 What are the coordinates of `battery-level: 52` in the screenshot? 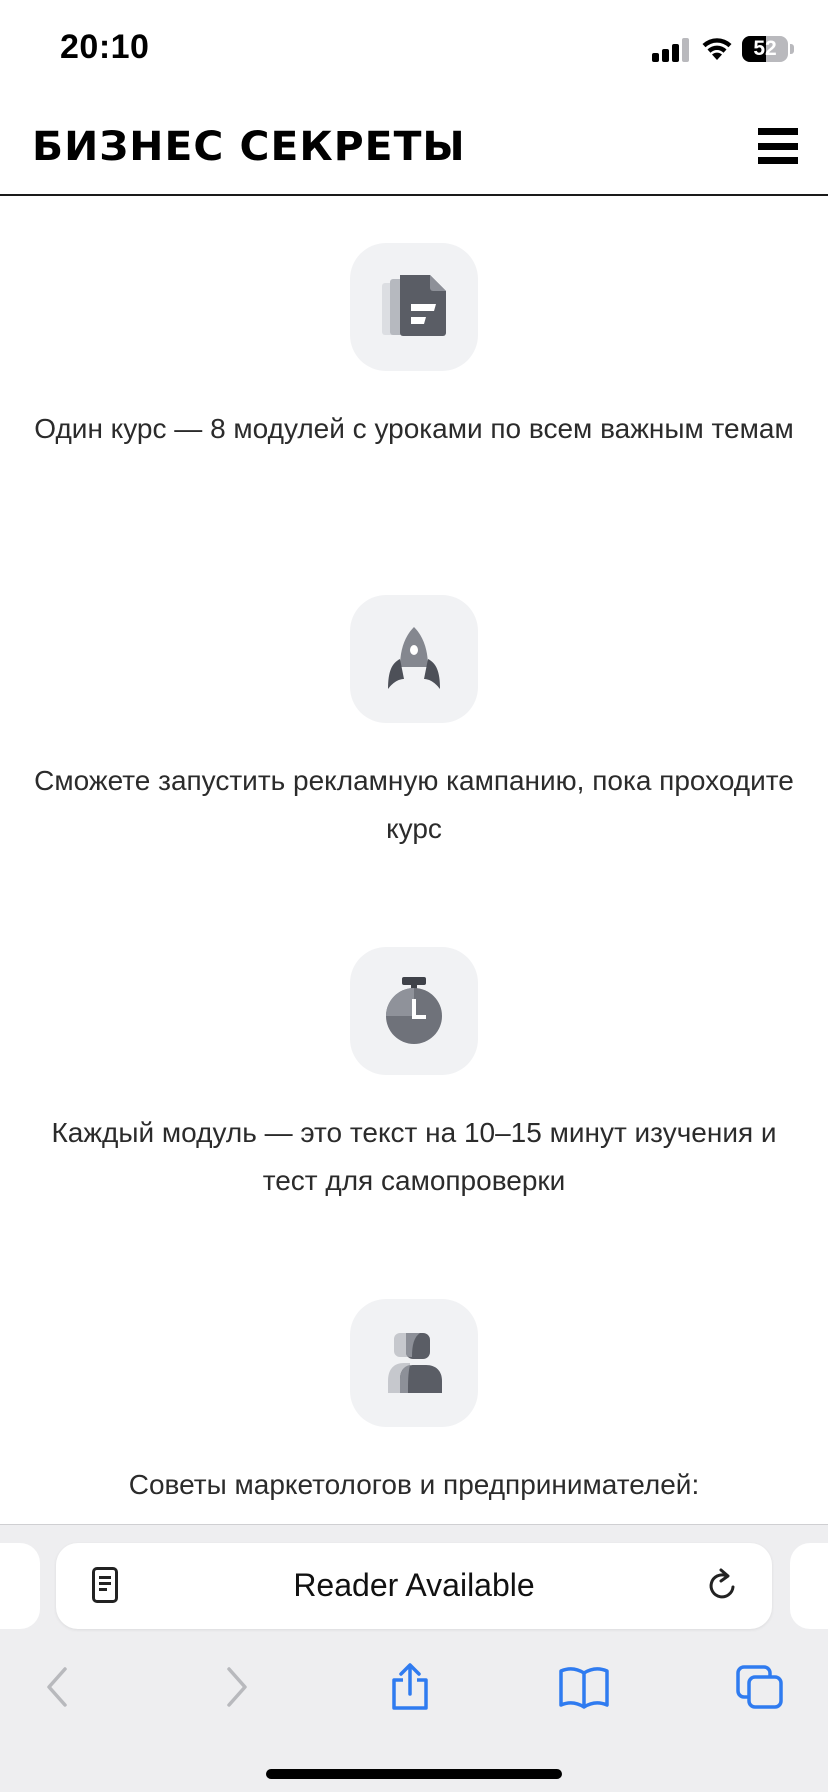 It's located at (765, 48).